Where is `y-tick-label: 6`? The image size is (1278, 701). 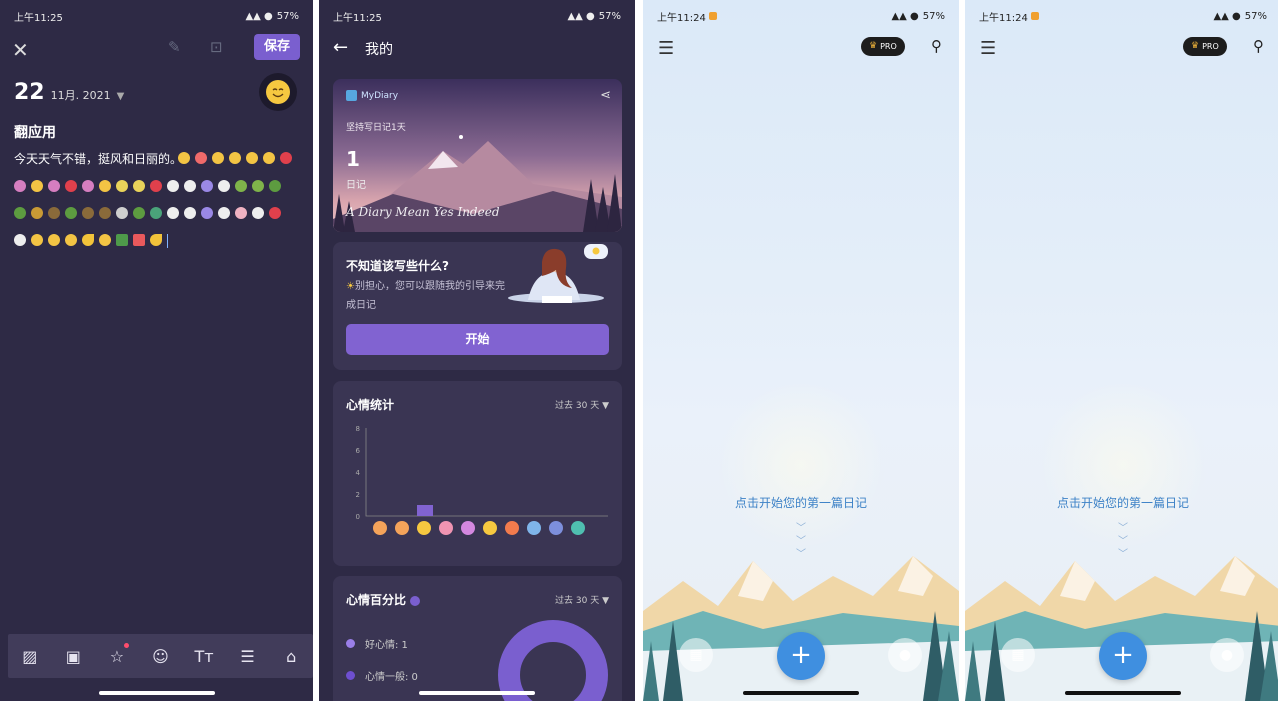
y-tick-label: 6 is located at coordinates (358, 451).